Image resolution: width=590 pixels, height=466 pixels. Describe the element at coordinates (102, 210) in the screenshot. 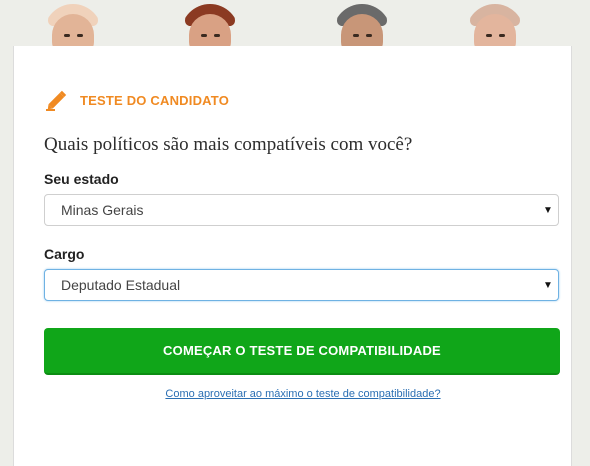

I see `state-select-value: Minas Gerais` at that location.